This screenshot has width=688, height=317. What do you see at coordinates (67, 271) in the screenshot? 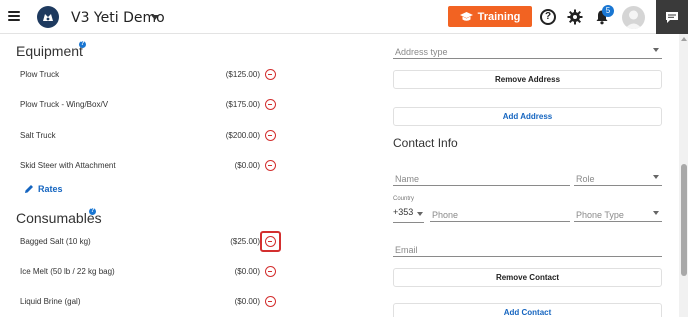
I see `consumable-item-label: Ice Melt (50 lb / 22 kg bag)` at bounding box center [67, 271].